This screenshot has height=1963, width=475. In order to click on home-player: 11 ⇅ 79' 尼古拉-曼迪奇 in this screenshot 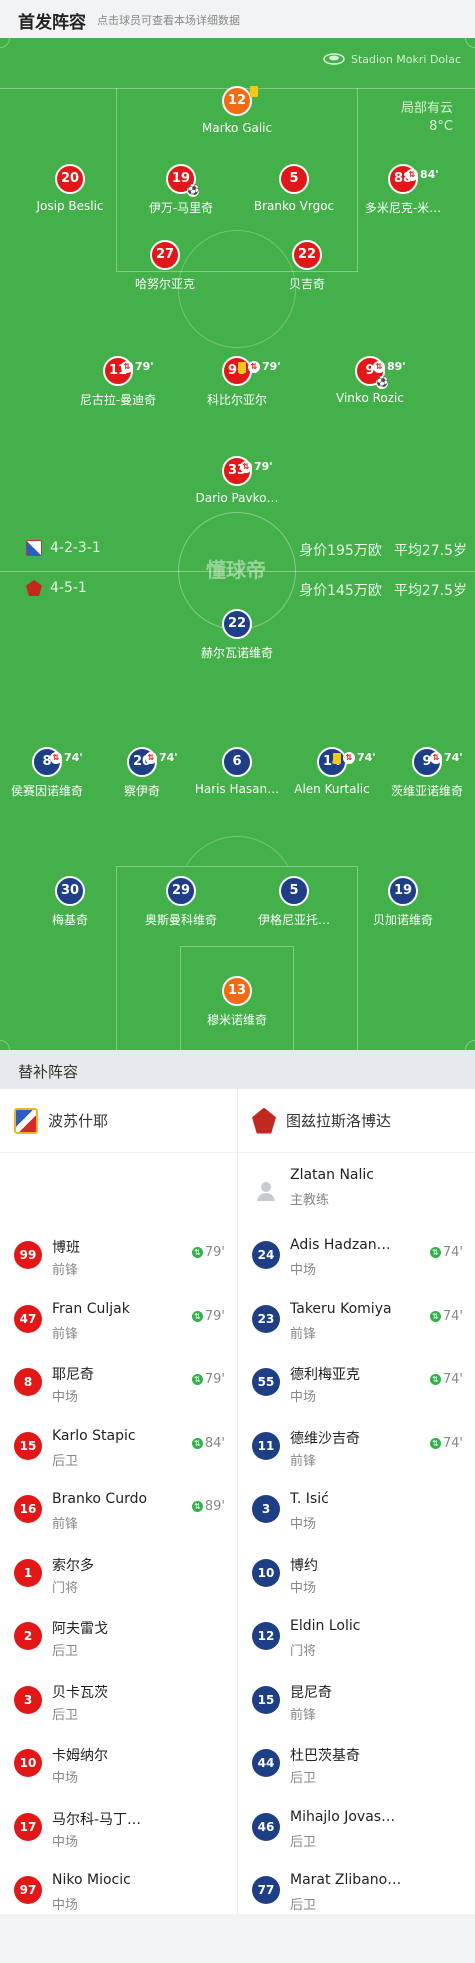, I will do `click(118, 382)`.